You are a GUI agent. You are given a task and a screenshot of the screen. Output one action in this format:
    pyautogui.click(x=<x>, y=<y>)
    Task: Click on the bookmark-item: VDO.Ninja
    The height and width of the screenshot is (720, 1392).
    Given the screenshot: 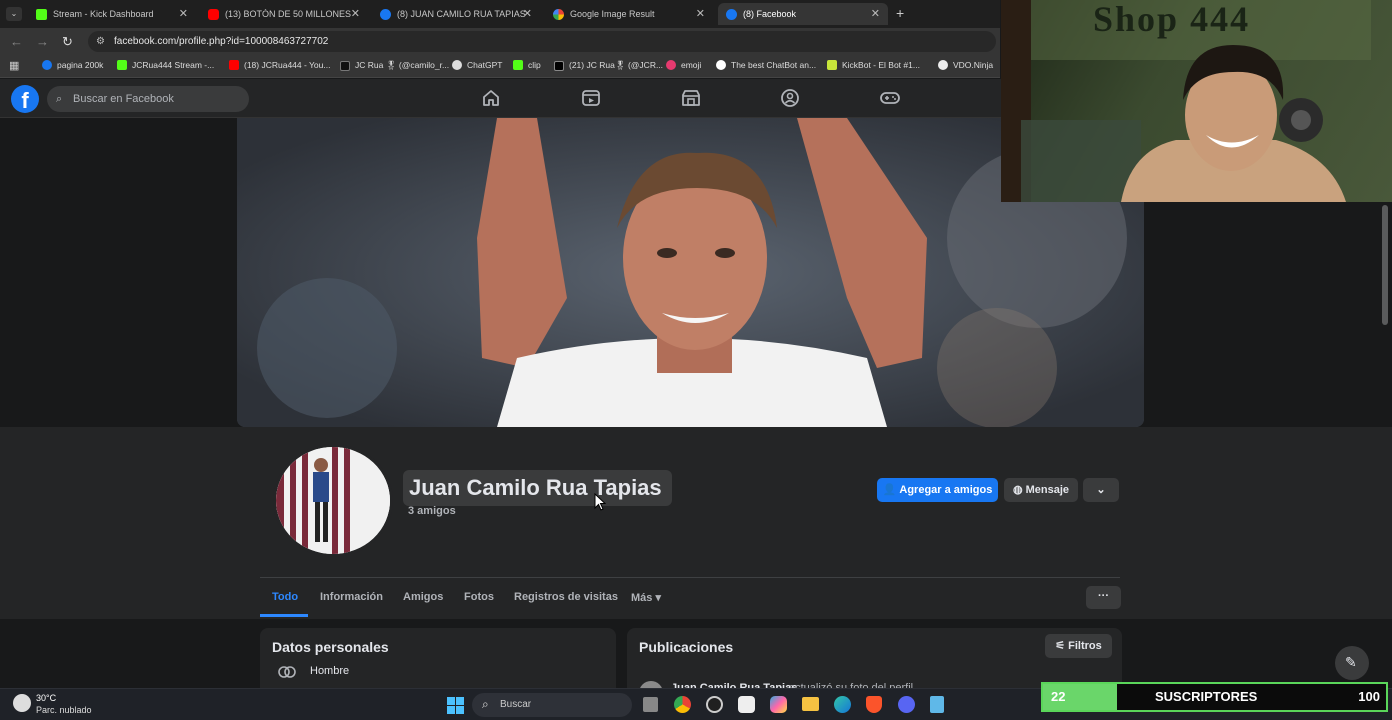 What is the action you would take?
    pyautogui.click(x=965, y=65)
    